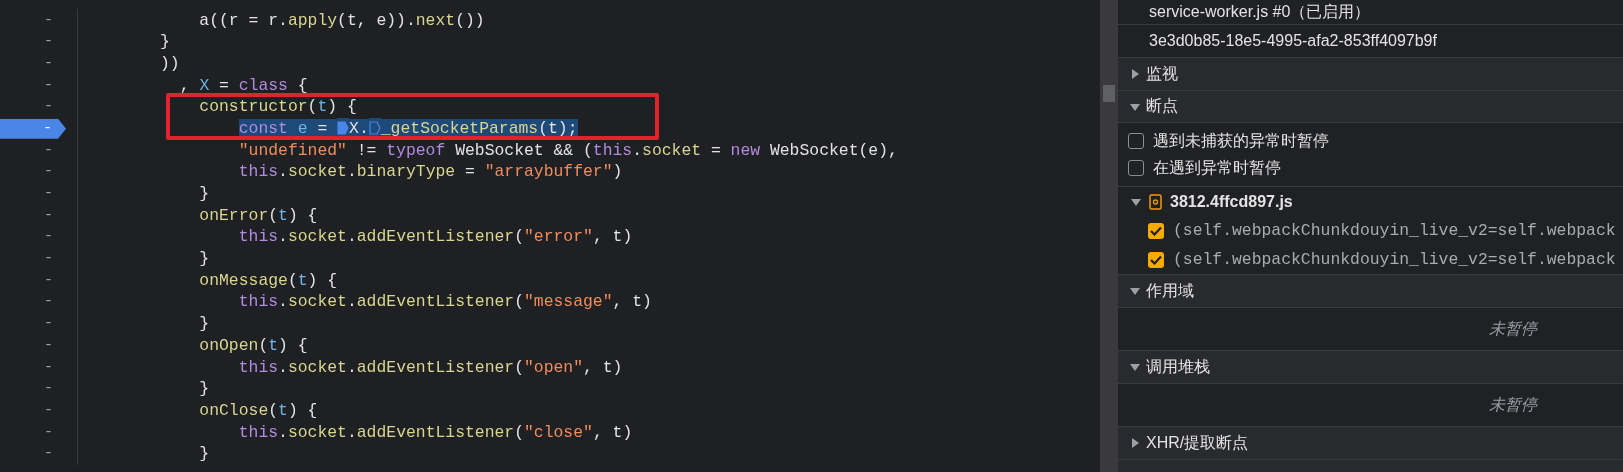  Describe the element at coordinates (430, 172) in the screenshot. I see `code-text: this.socket.binaryType = "arraybuffer")` at that location.